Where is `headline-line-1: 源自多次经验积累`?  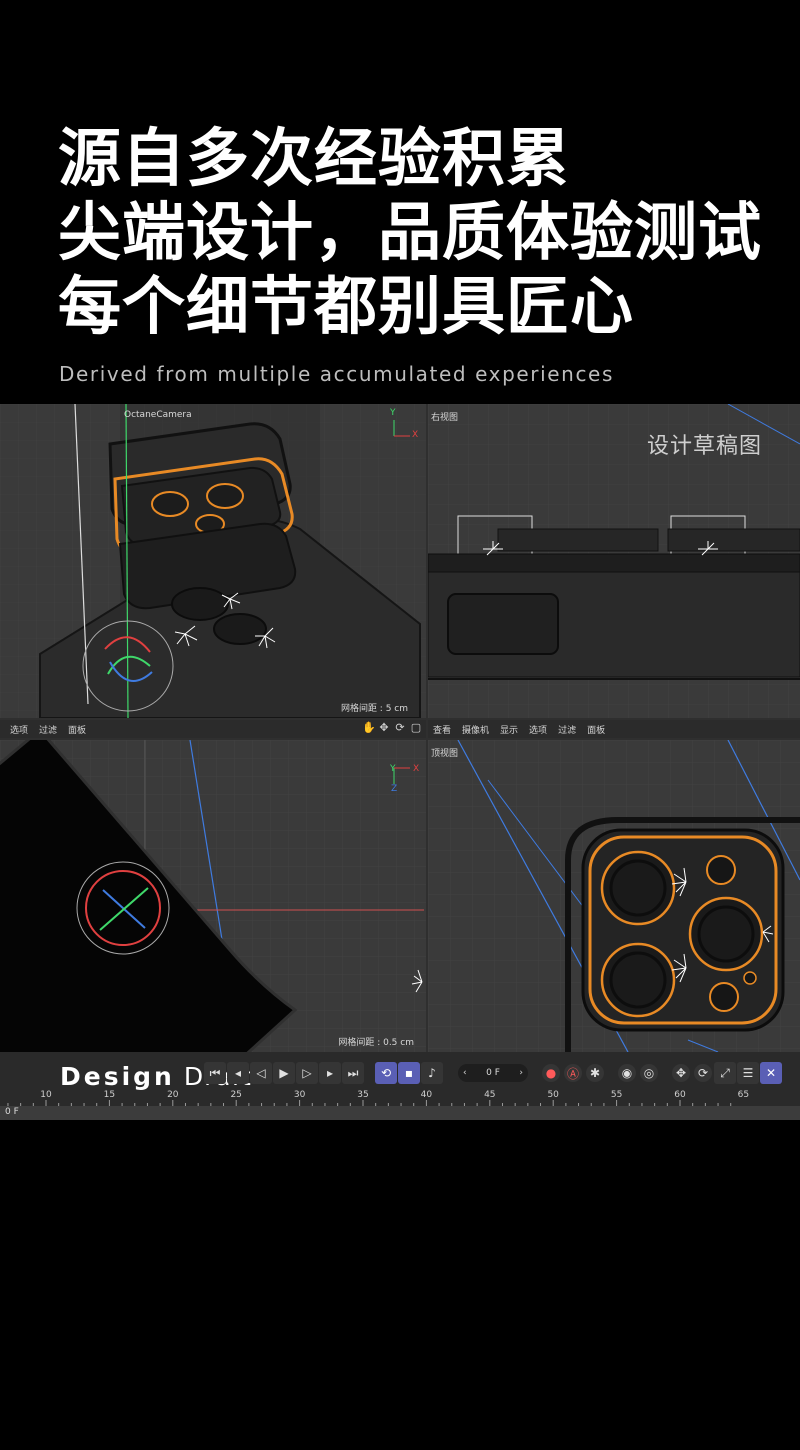 headline-line-1: 源自多次经验积累 is located at coordinates (314, 158).